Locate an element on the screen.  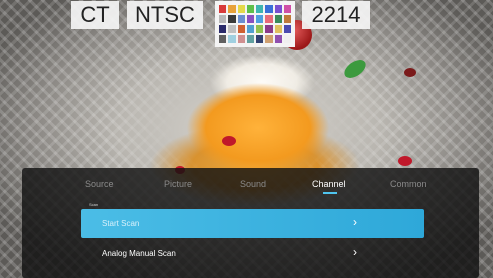
overlay-channel-number: 2214 is located at coordinates (336, 15).